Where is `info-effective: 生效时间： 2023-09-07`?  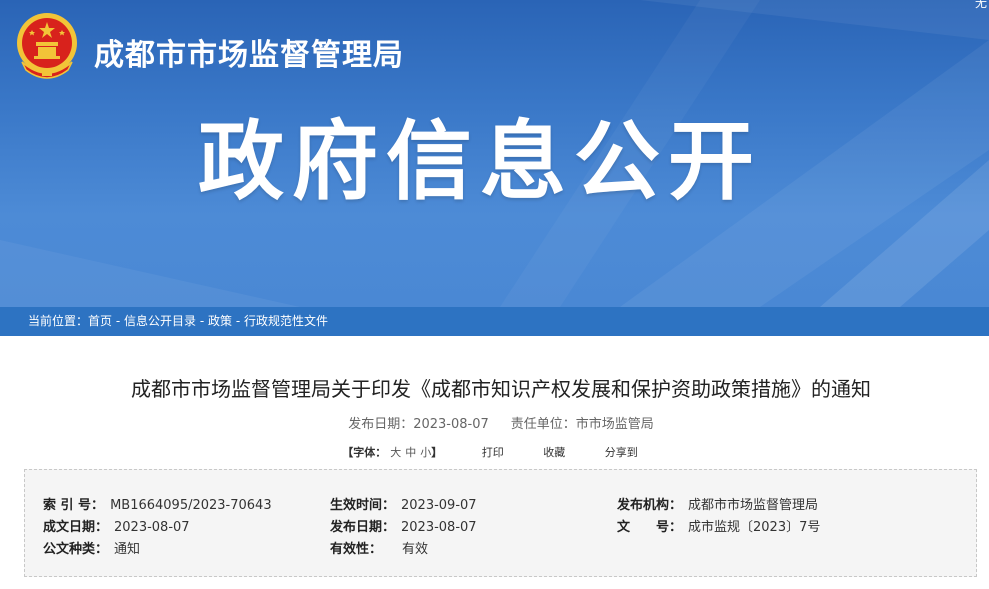 info-effective: 生效时间： 2023-09-07 is located at coordinates (403, 503).